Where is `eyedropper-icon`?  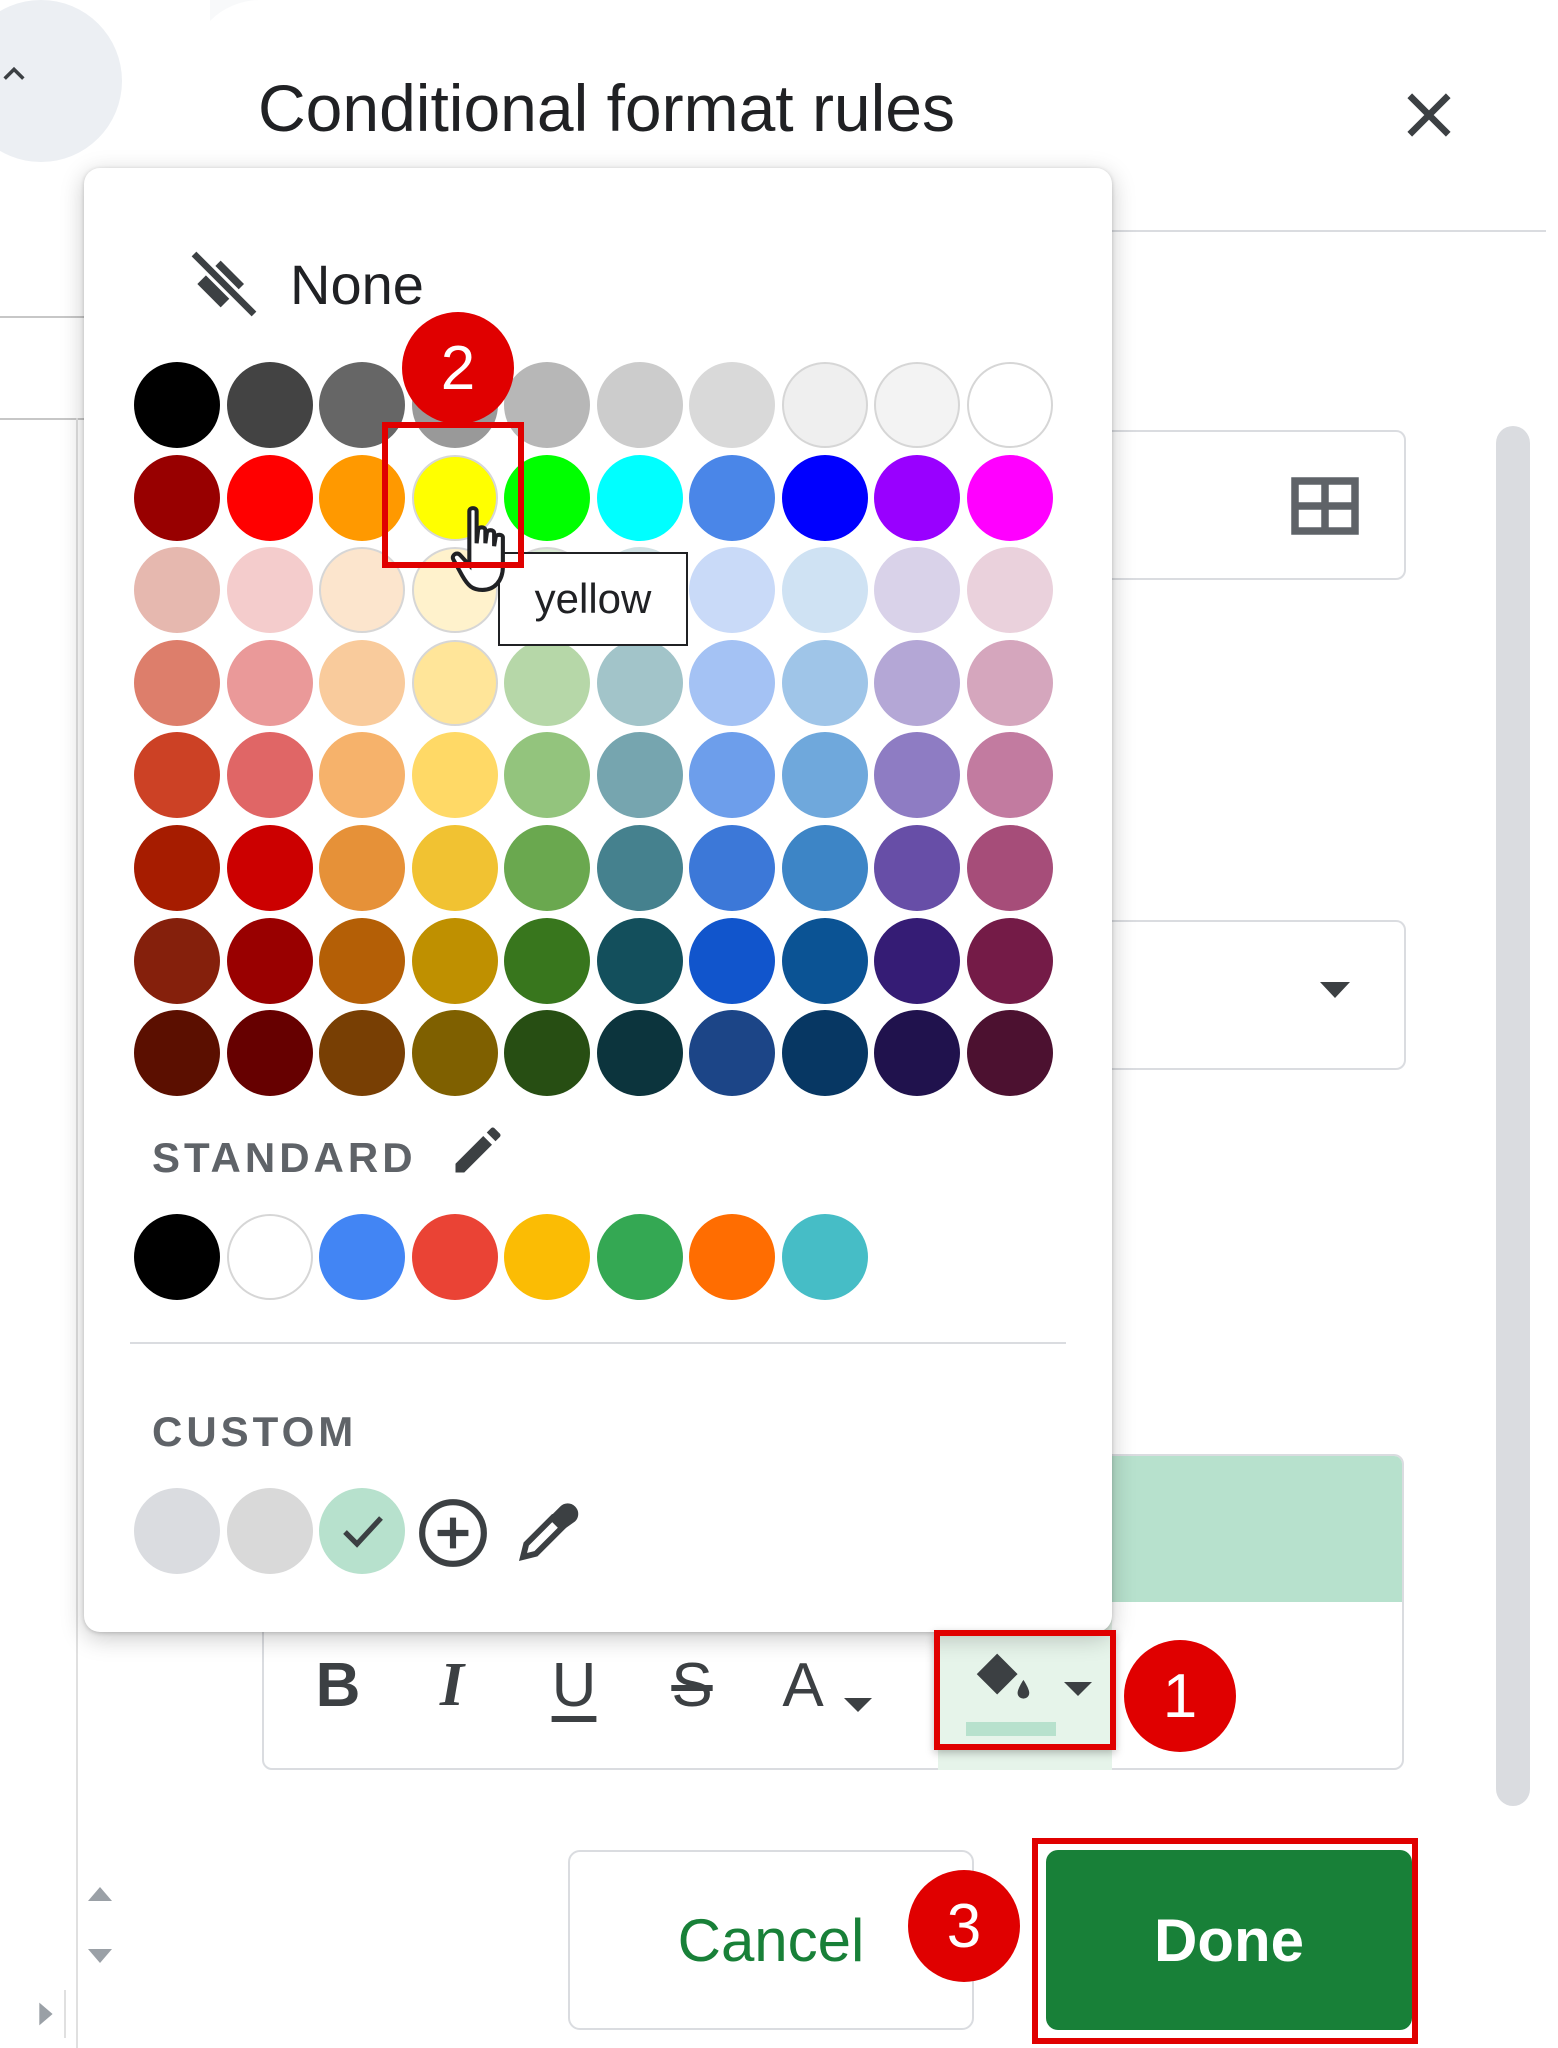
eyedropper-icon is located at coordinates (549, 1531).